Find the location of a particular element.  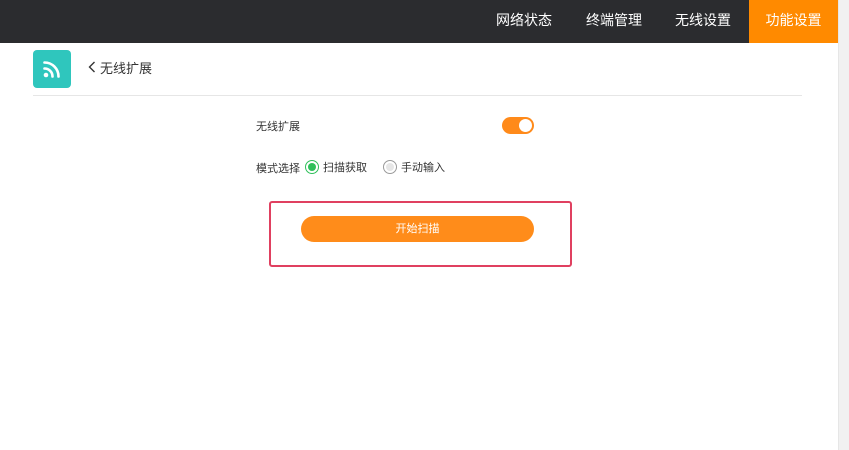

back-link: 无线扩展 is located at coordinates (120, 70).